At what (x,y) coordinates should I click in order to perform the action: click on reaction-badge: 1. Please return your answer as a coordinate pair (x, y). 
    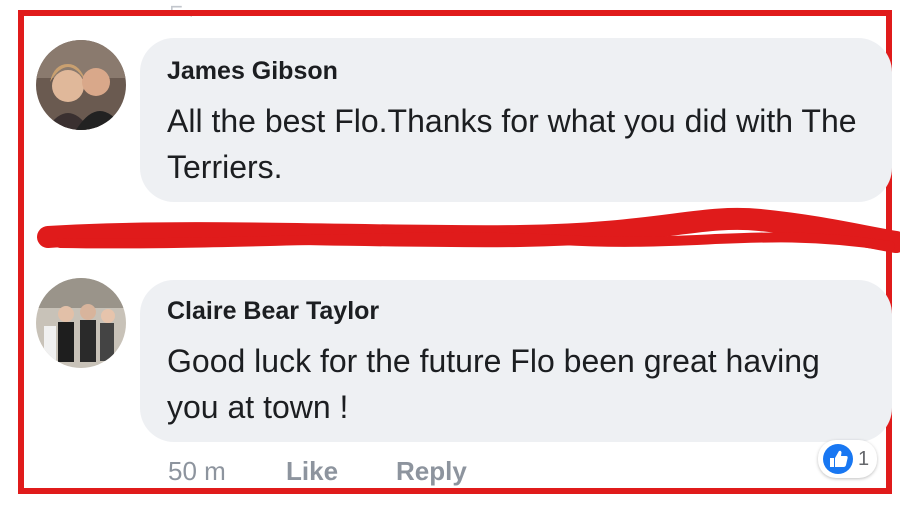
    Looking at the image, I should click on (848, 459).